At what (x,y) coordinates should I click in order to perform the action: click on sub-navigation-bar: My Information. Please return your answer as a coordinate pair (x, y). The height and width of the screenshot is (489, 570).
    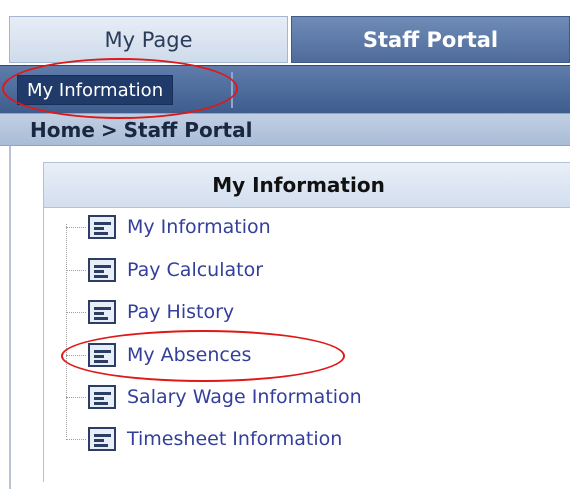
    Looking at the image, I should click on (285, 89).